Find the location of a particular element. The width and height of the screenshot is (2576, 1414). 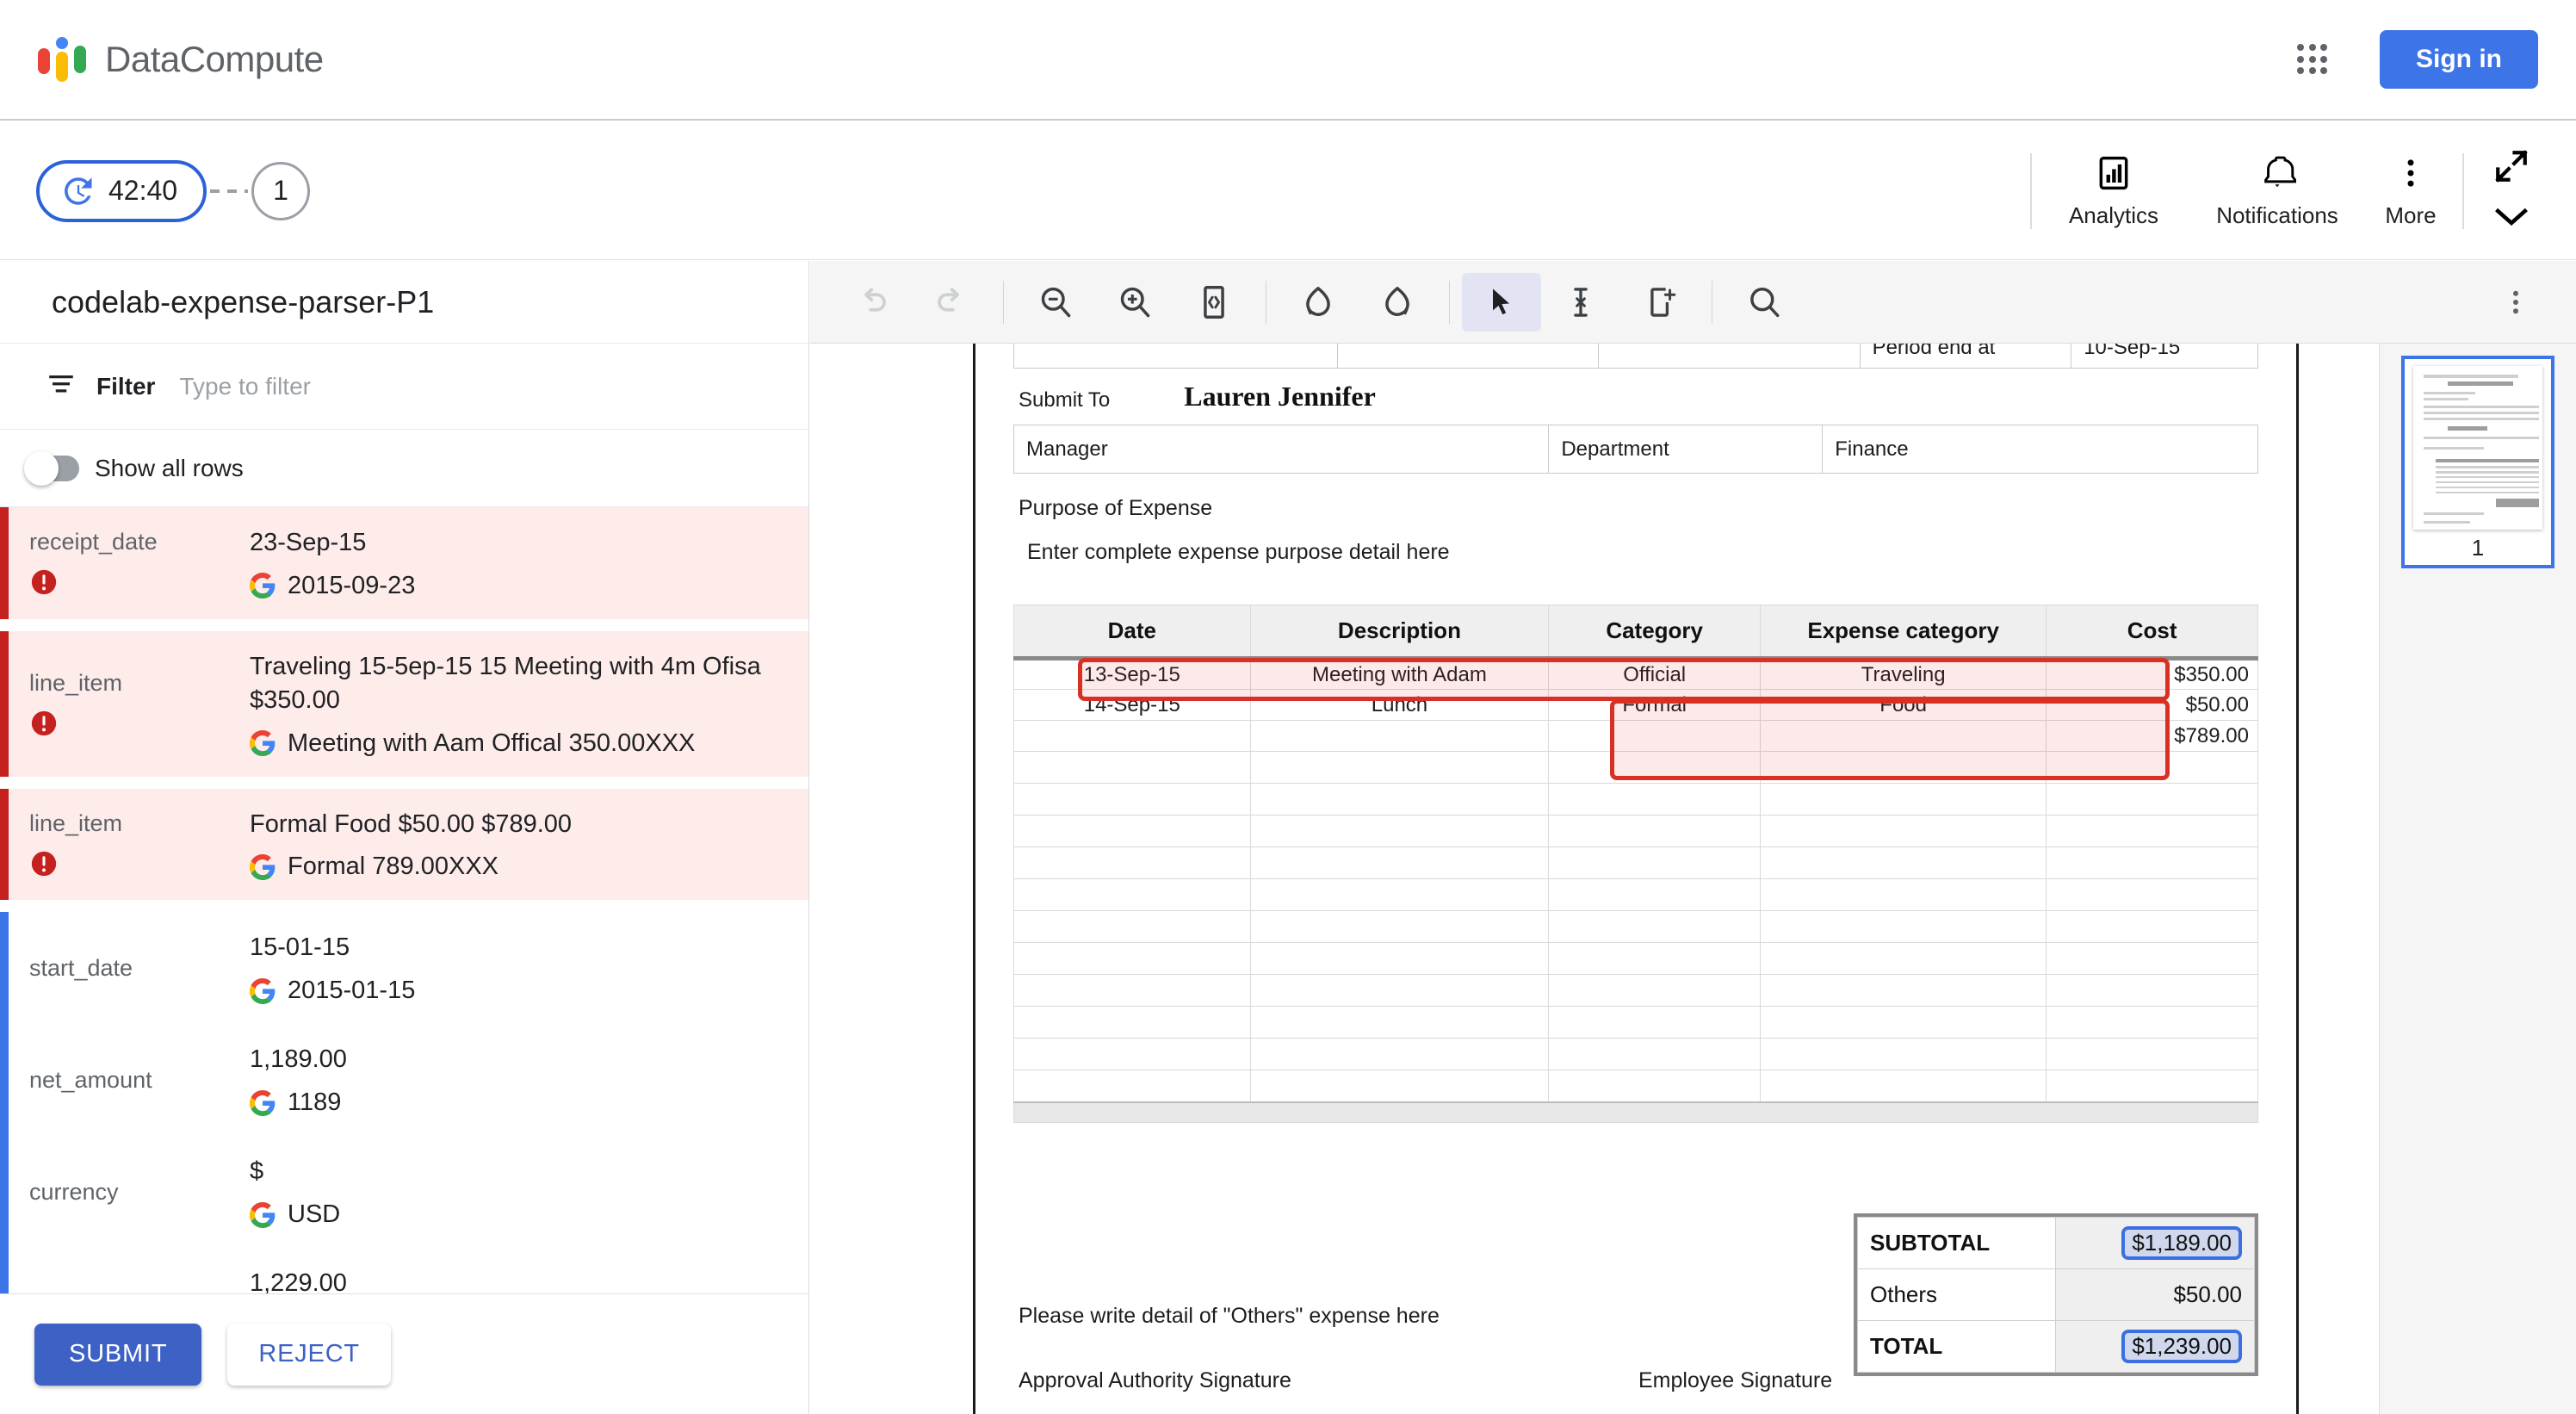

undo-icon is located at coordinates (873, 302).